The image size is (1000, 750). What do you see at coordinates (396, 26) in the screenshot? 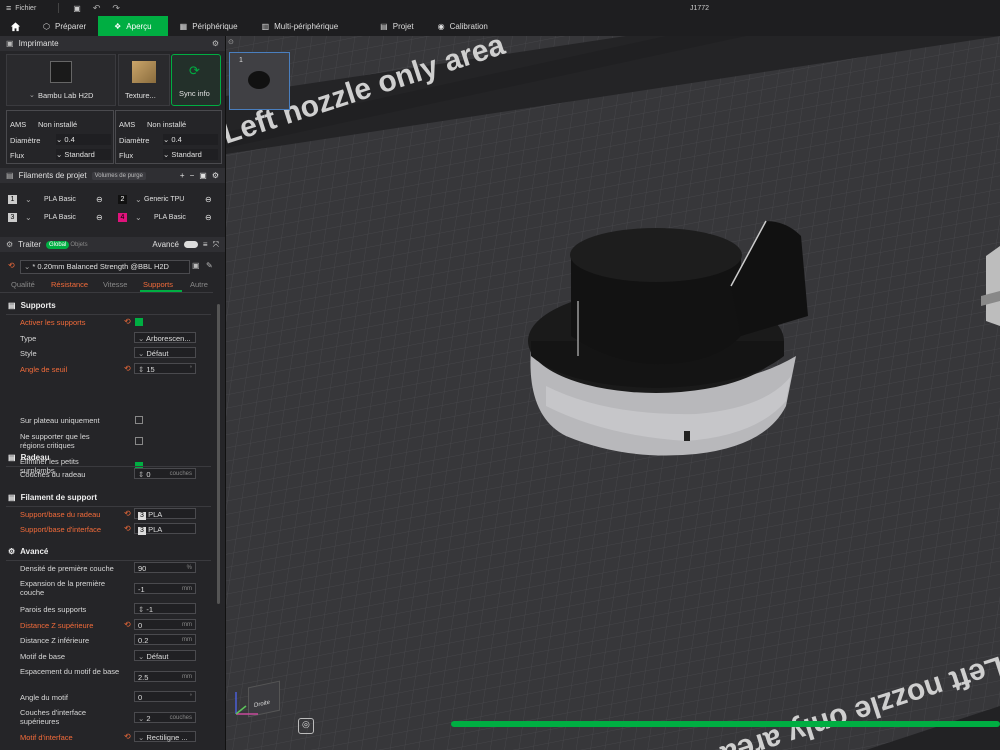
I see `tab-project: ▤ Projet` at bounding box center [396, 26].